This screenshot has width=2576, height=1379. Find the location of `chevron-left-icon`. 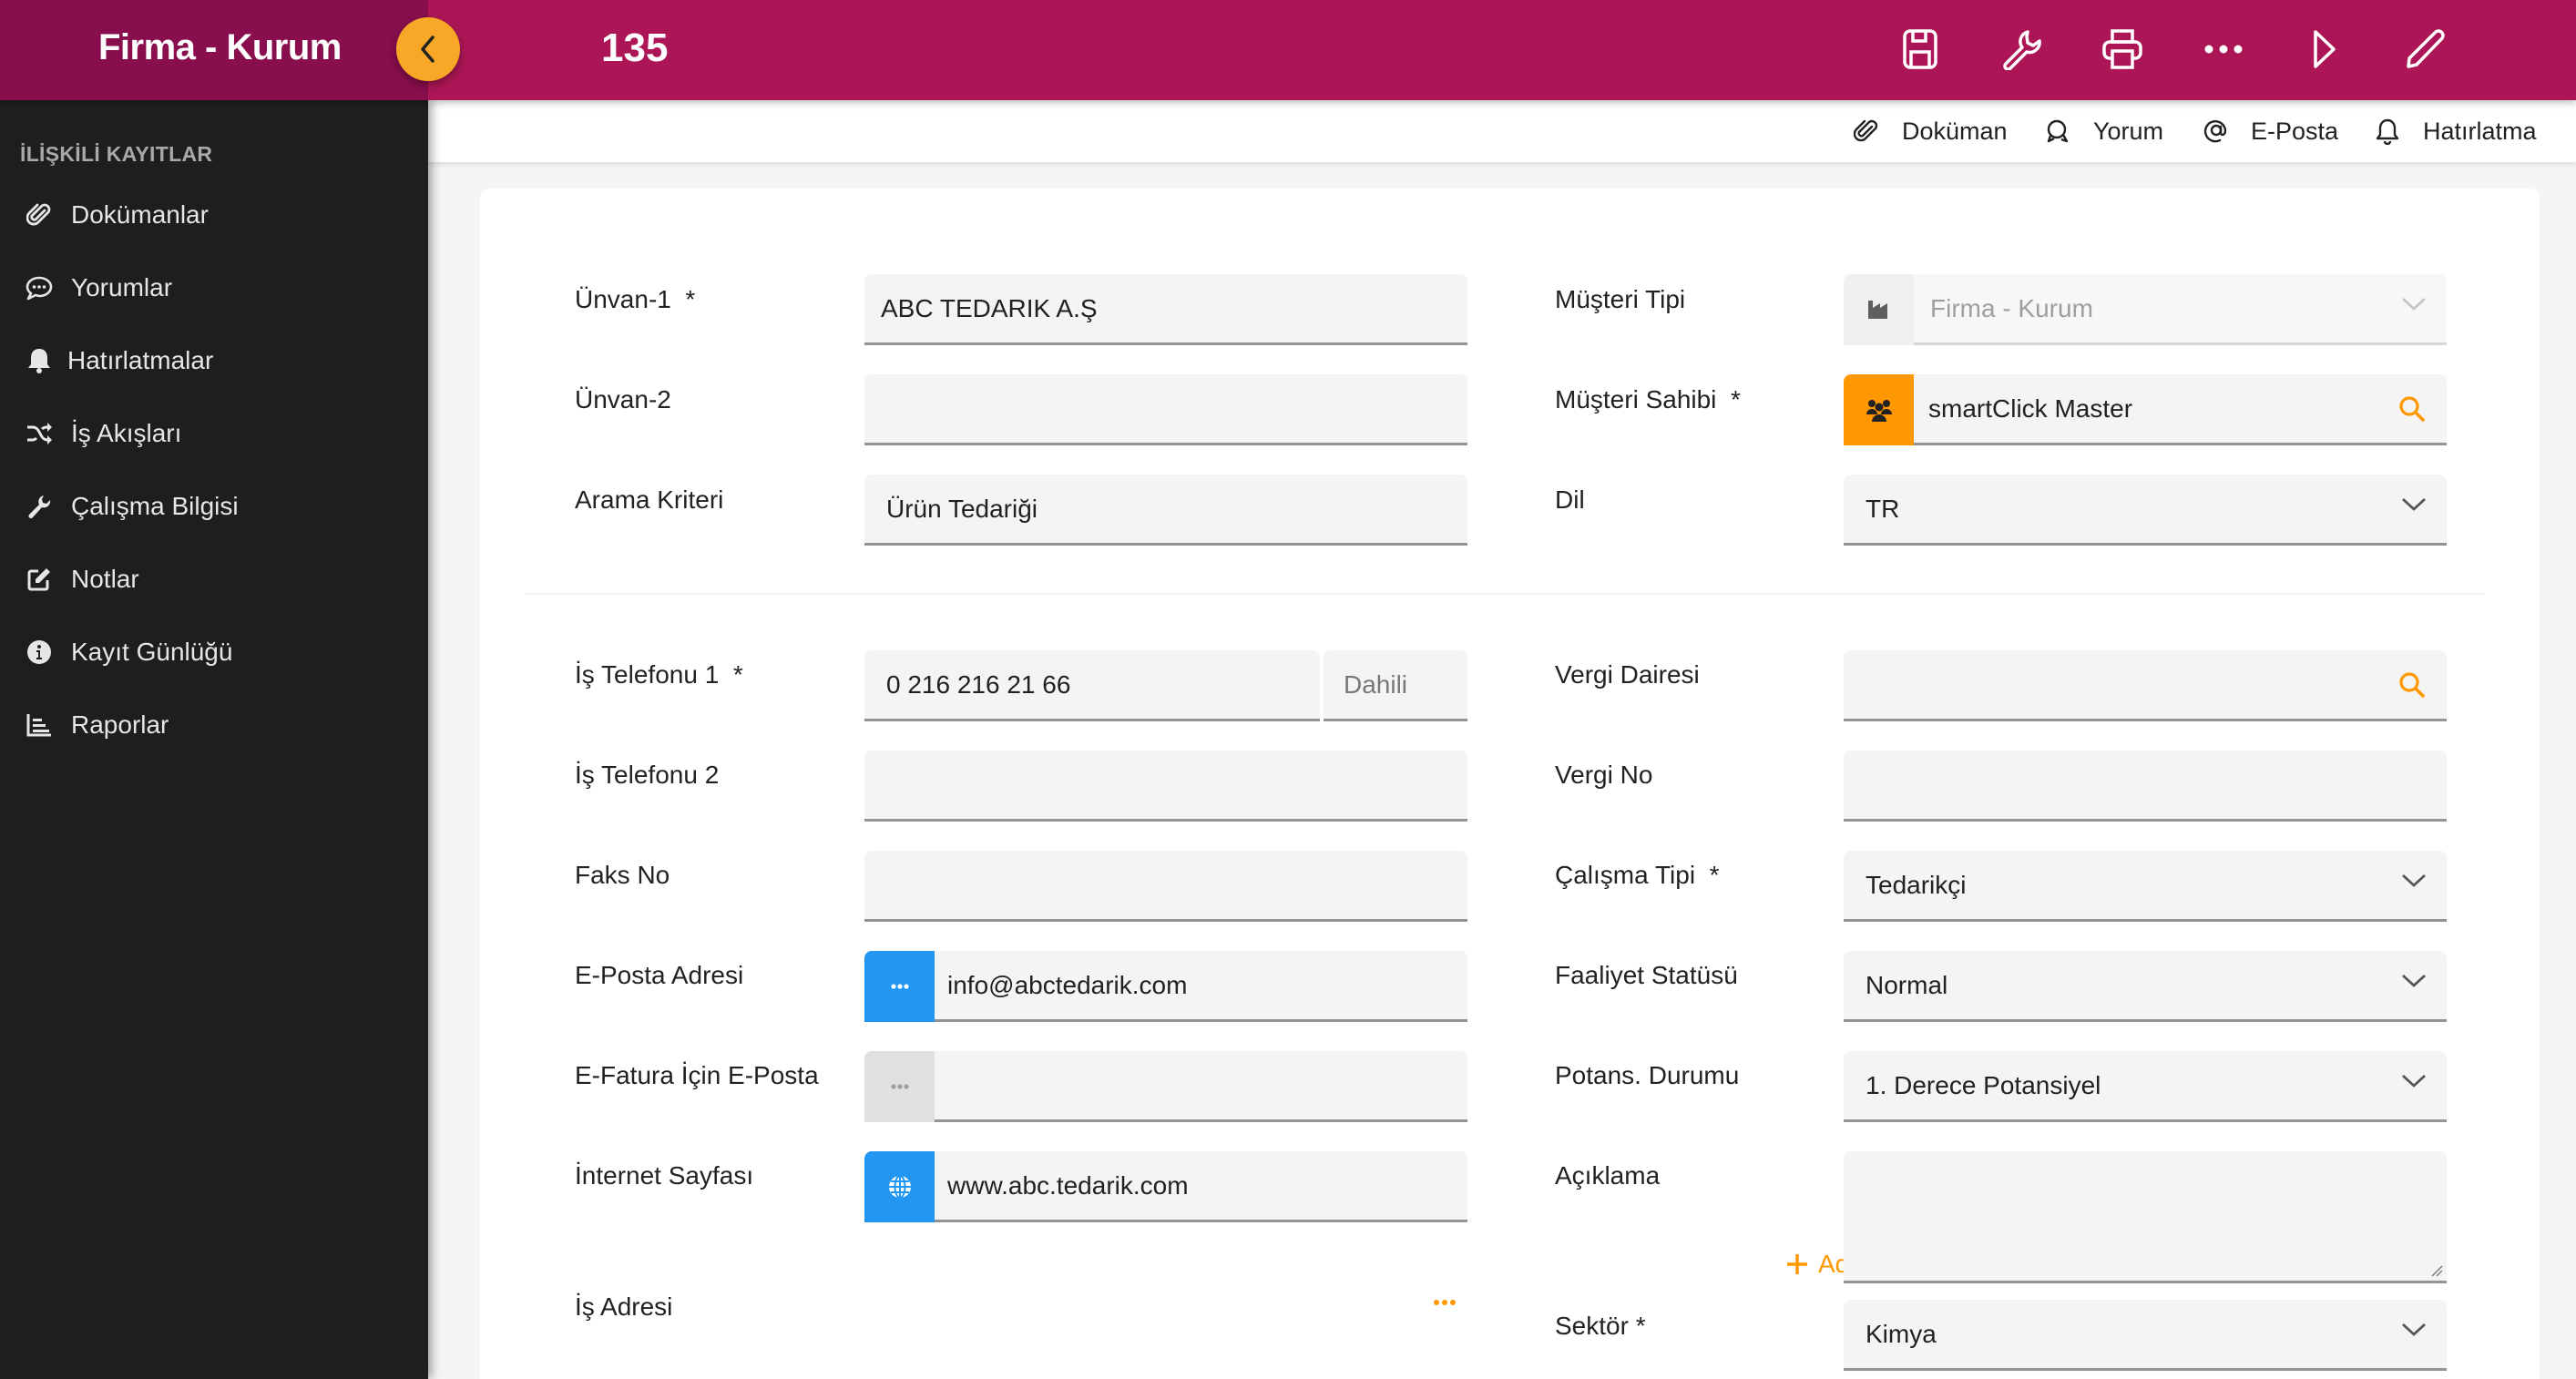

chevron-left-icon is located at coordinates (428, 49).